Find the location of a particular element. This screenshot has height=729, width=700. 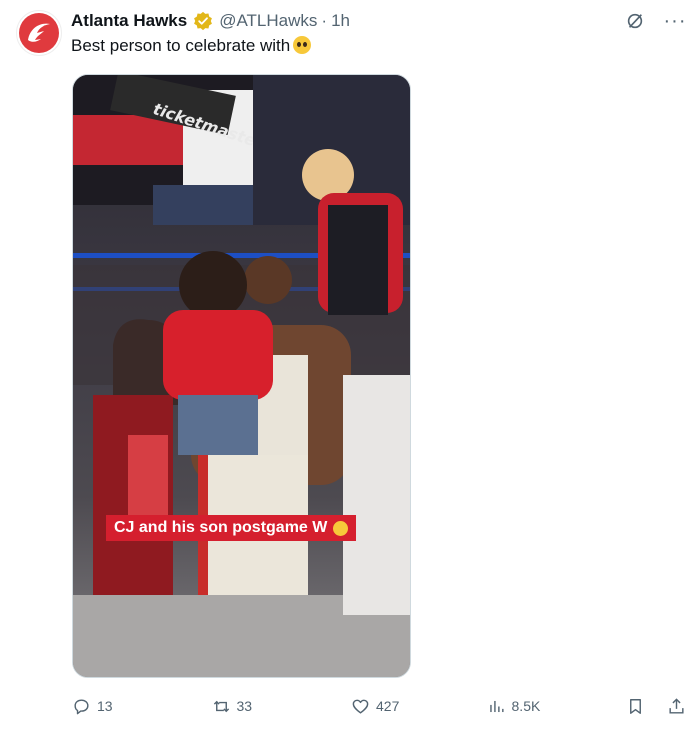

top-actions: ··· is located at coordinates (655, 21).